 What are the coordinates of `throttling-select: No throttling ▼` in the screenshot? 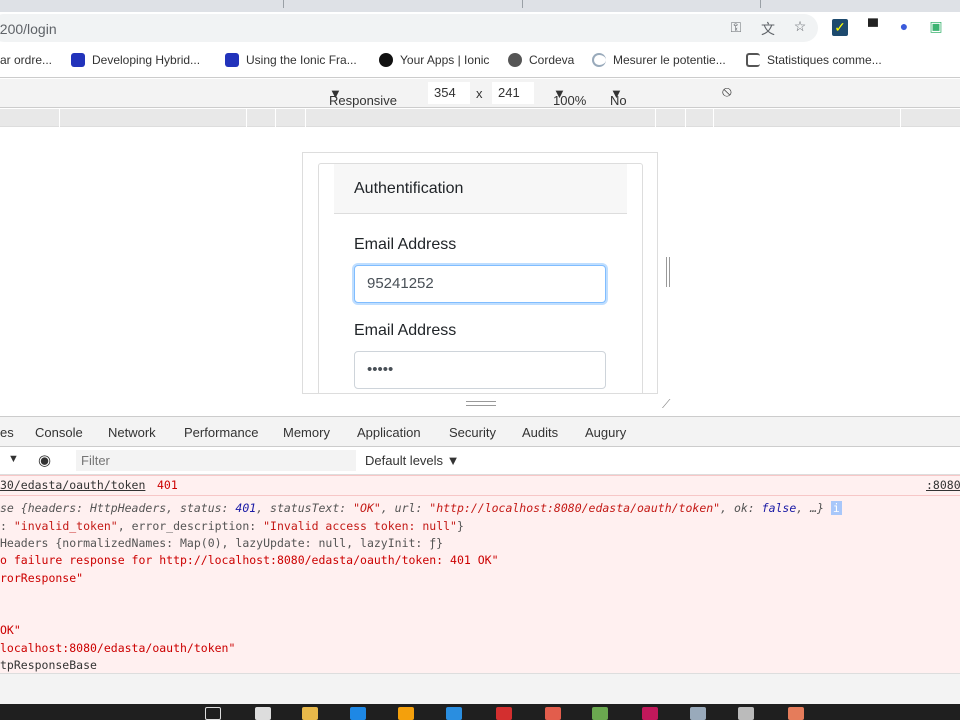 It's located at (635, 104).